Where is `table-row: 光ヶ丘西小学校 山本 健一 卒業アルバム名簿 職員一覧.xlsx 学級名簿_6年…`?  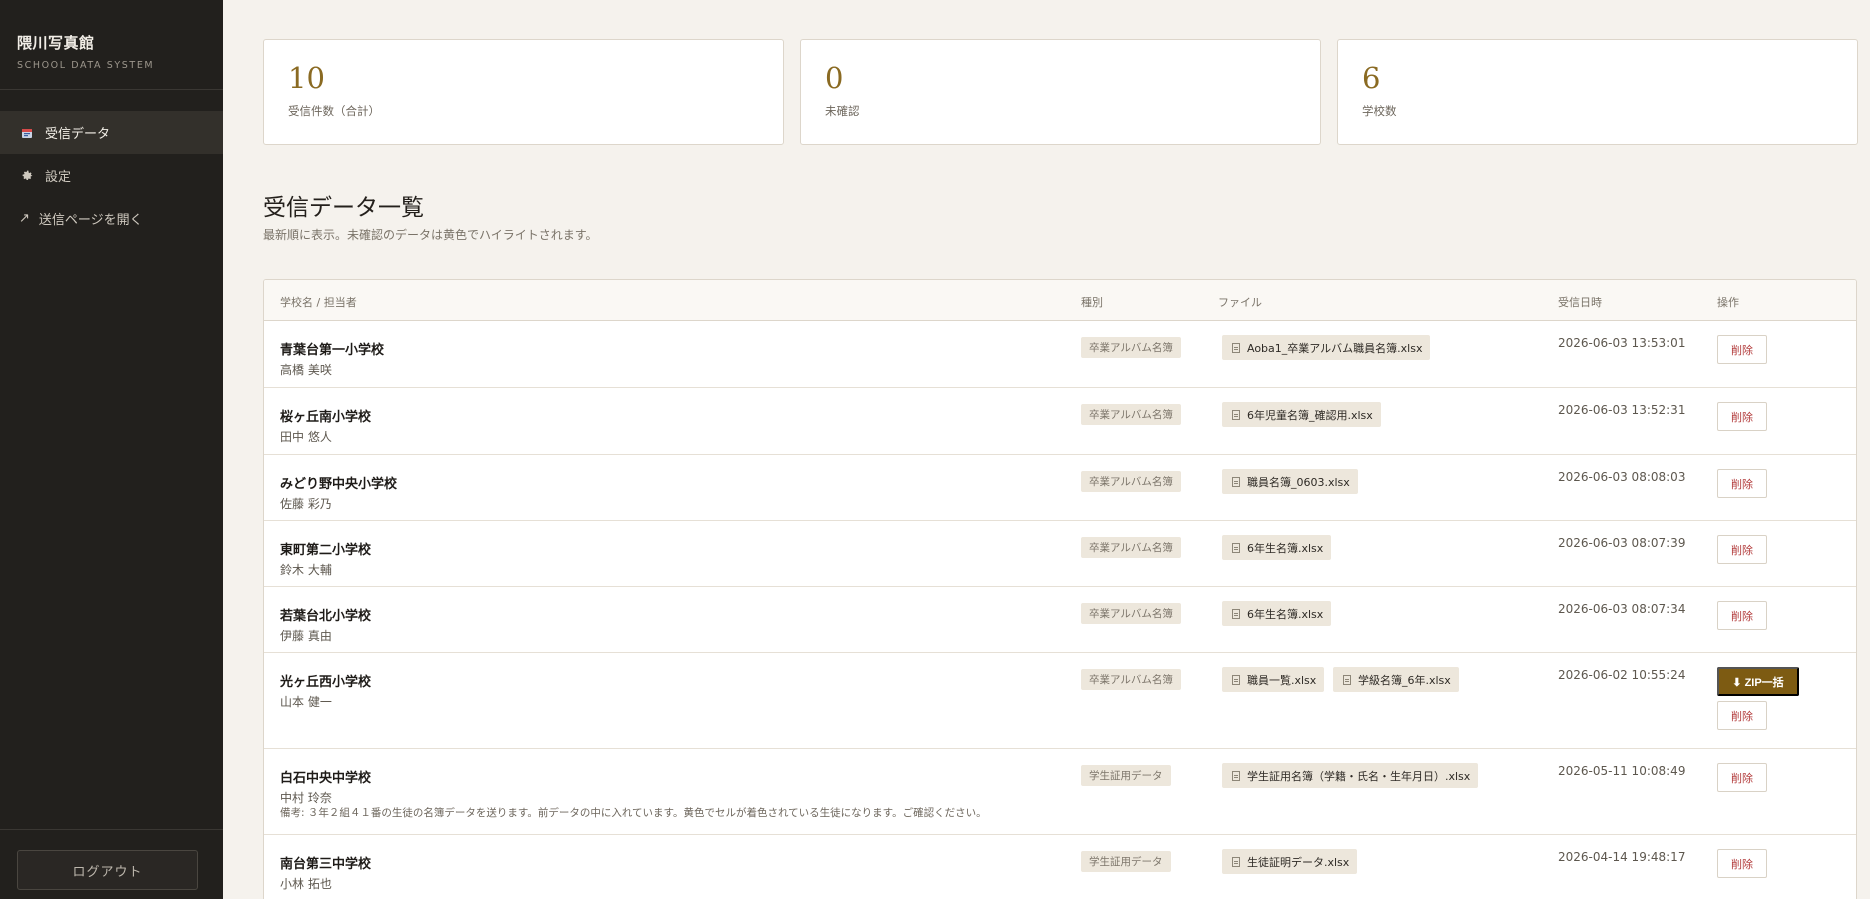 table-row: 光ヶ丘西小学校 山本 健一 卒業アルバム名簿 職員一覧.xlsx 学級名簿_6年… is located at coordinates (1060, 701).